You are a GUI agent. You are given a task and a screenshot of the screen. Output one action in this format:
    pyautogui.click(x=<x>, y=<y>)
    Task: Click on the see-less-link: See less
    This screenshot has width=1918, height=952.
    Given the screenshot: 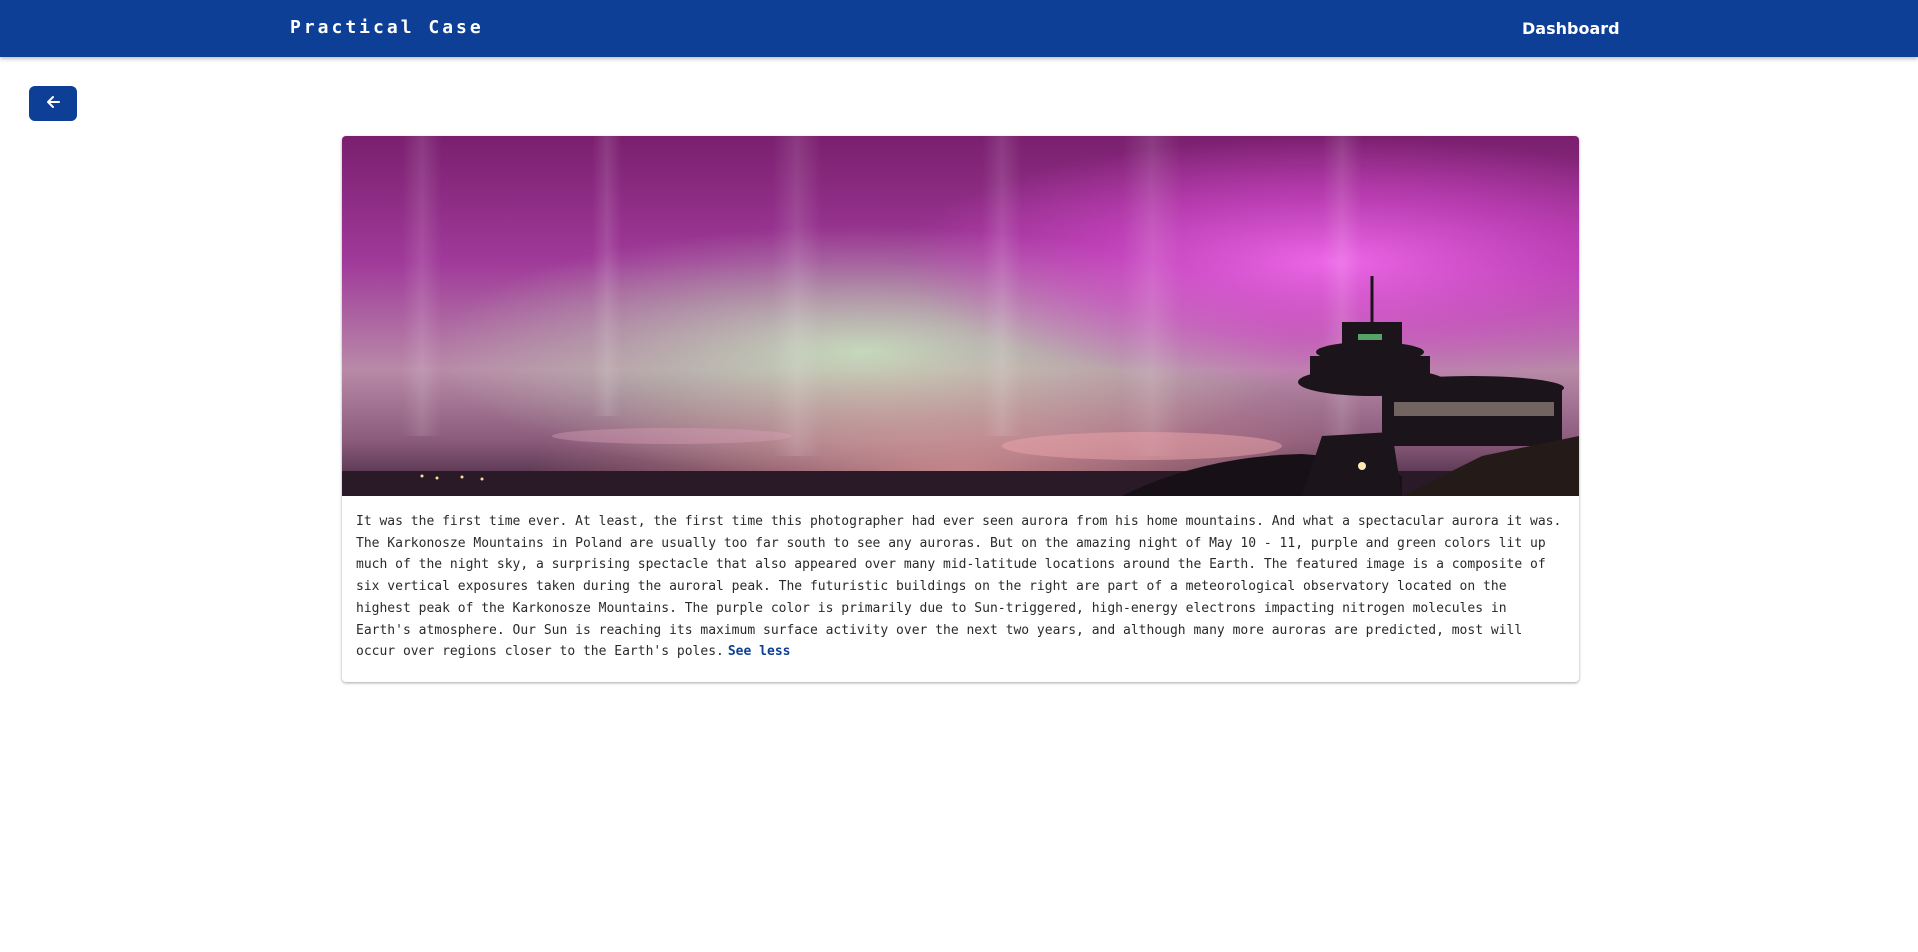 What is the action you would take?
    pyautogui.click(x=759, y=651)
    